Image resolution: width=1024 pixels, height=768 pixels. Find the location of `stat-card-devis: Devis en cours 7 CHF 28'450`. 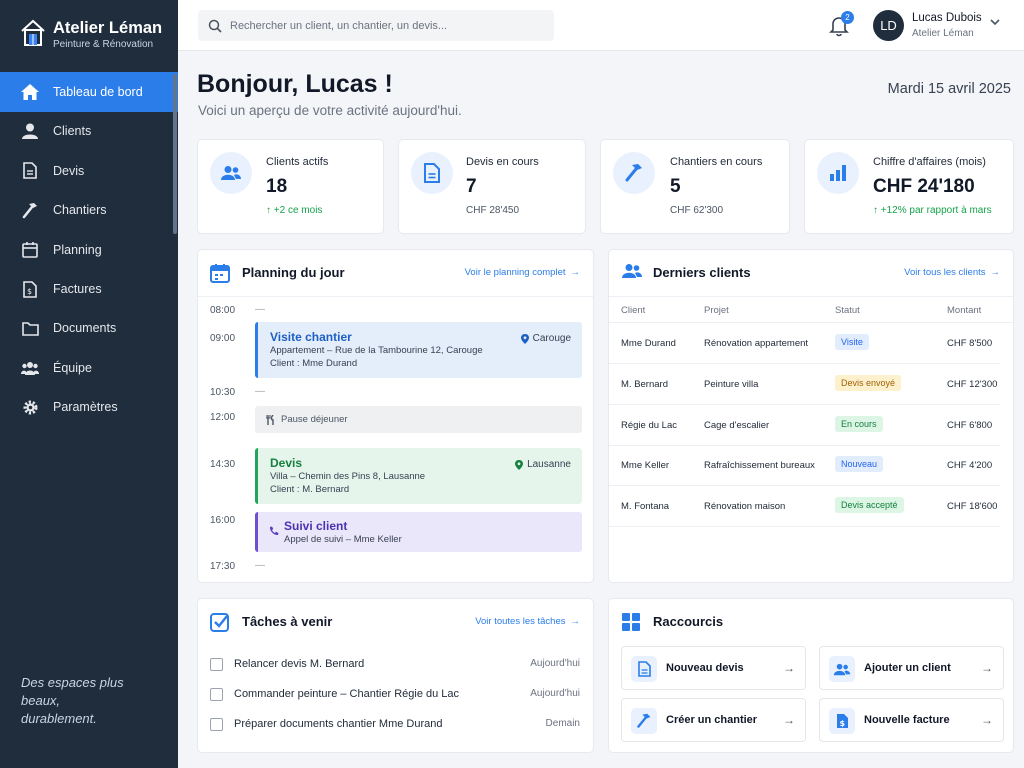

stat-card-devis: Devis en cours 7 CHF 28'450 is located at coordinates (492, 186).